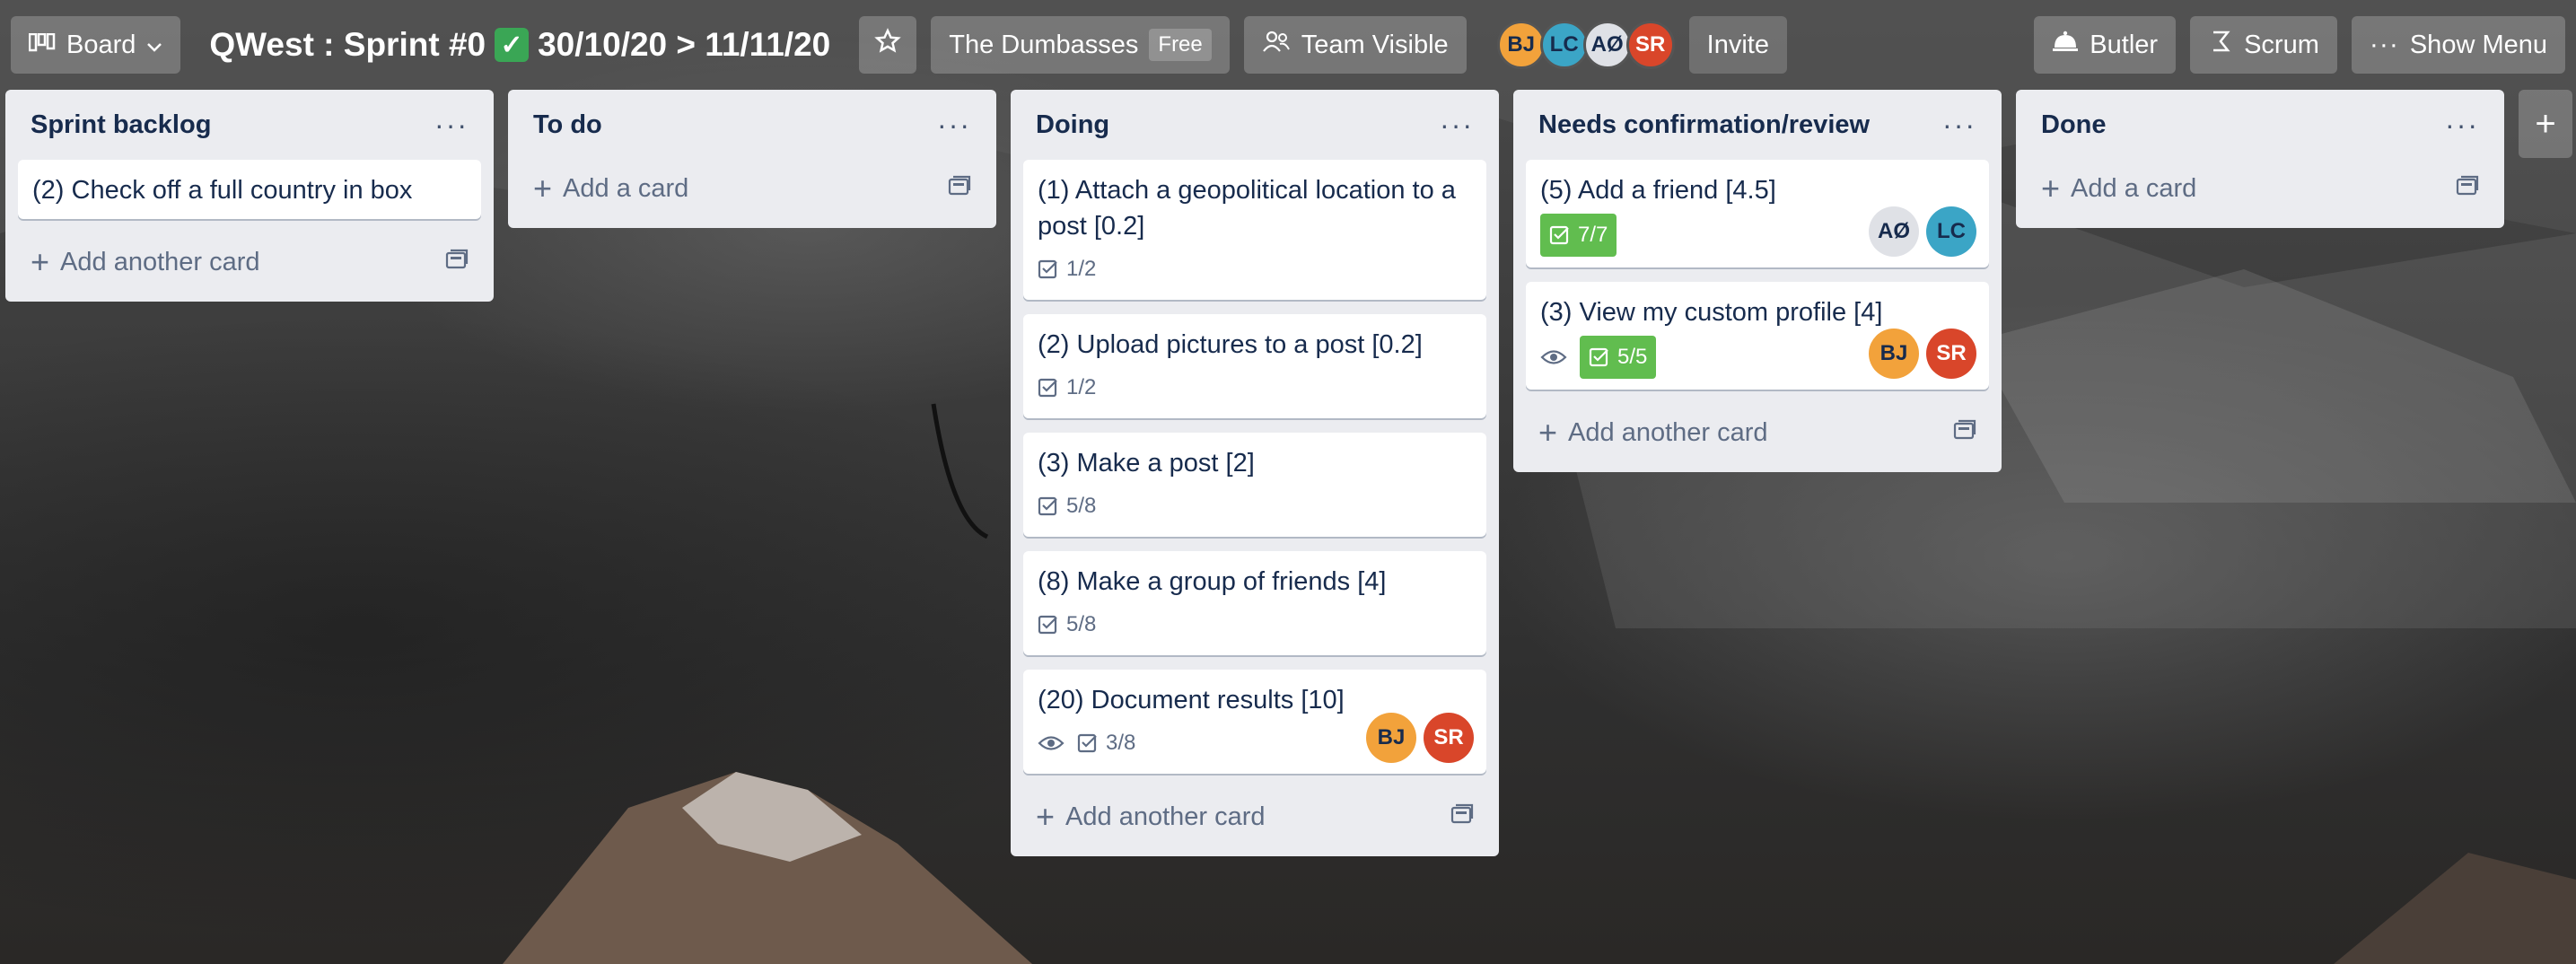  Describe the element at coordinates (888, 45) in the screenshot. I see `star-board-button` at that location.